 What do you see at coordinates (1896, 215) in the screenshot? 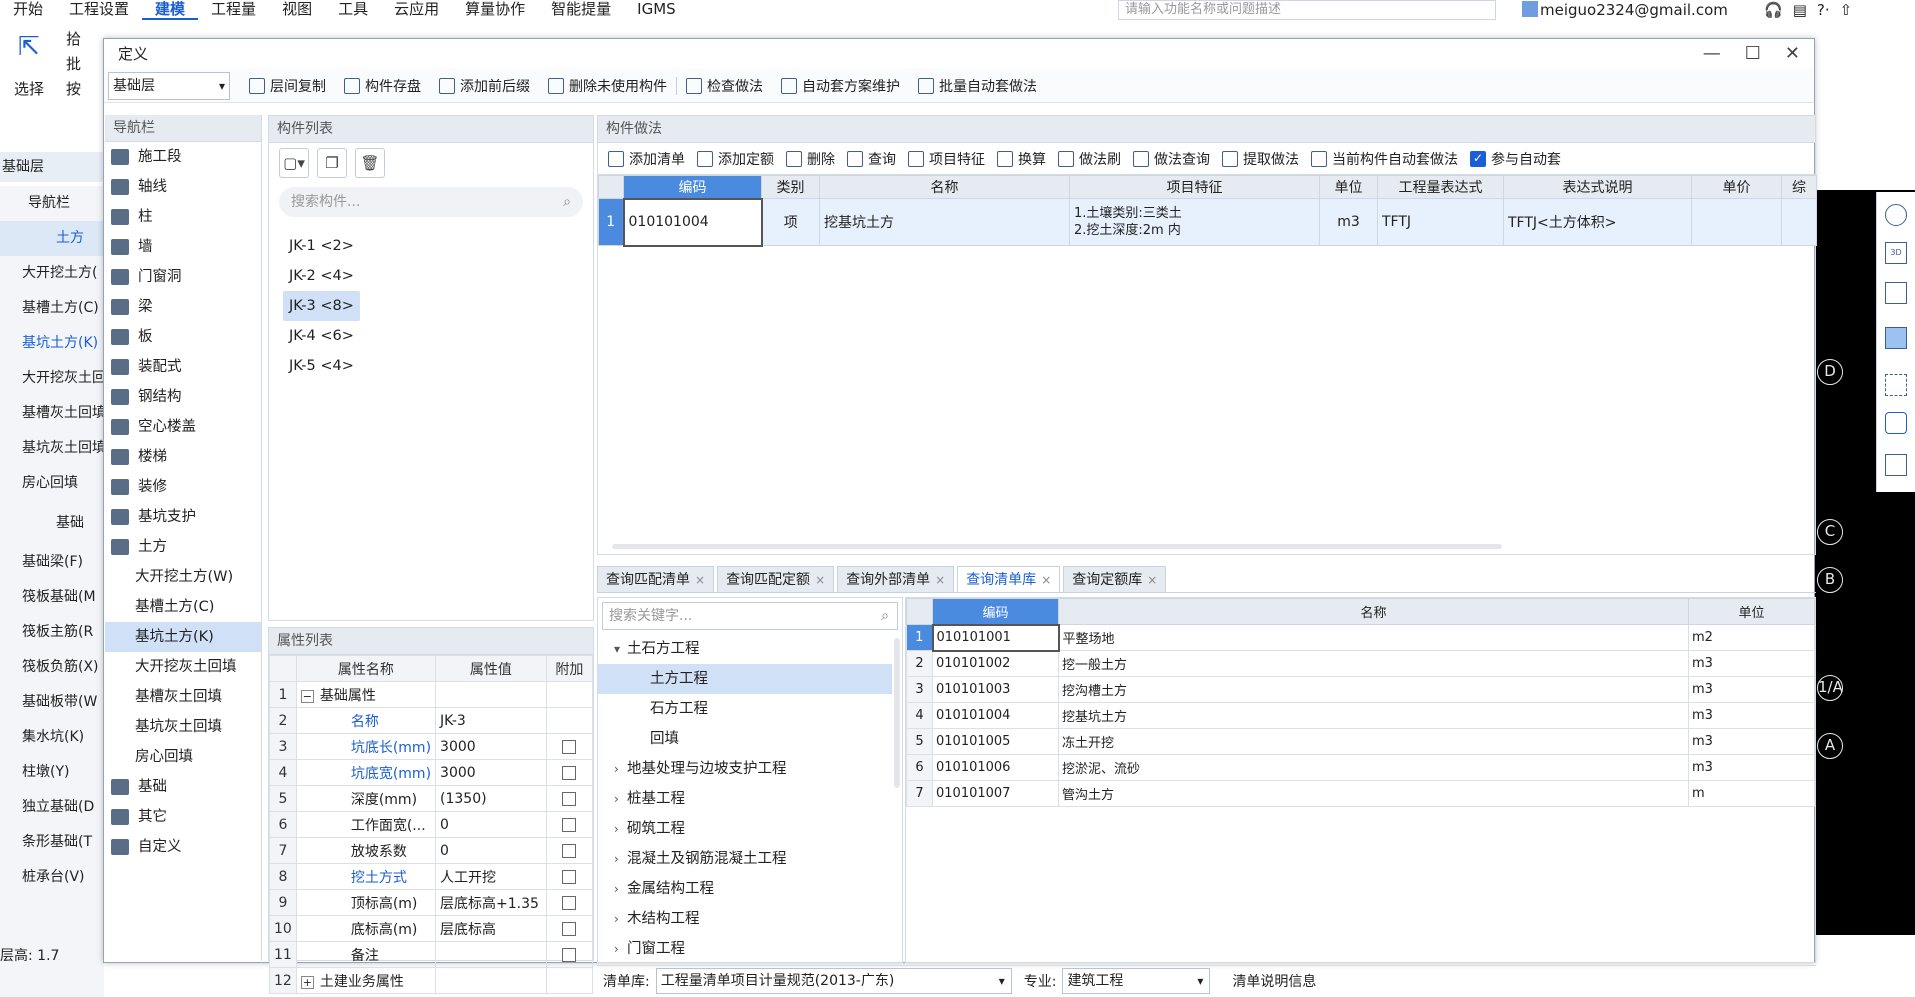
I see `orbit-icon` at bounding box center [1896, 215].